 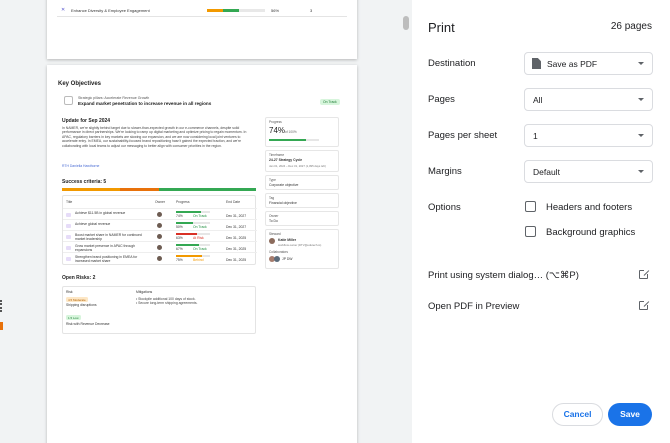 I want to click on col-header: Title, so click(x=69, y=202).